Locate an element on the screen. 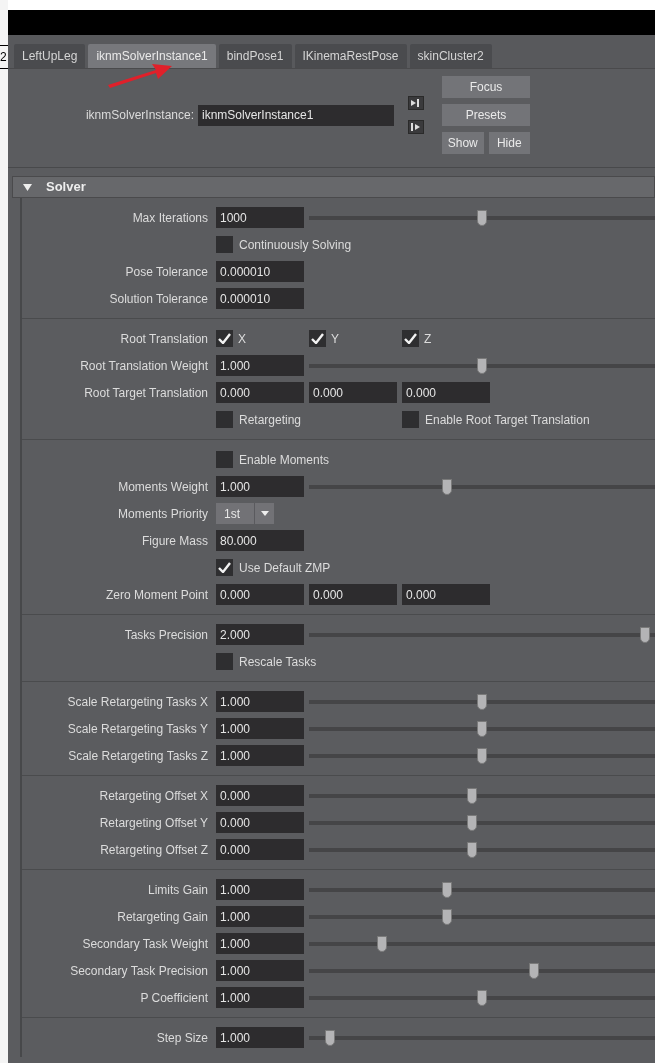 Image resolution: width=655 pixels, height=1063 pixels. hide-button: Hide is located at coordinates (509, 143).